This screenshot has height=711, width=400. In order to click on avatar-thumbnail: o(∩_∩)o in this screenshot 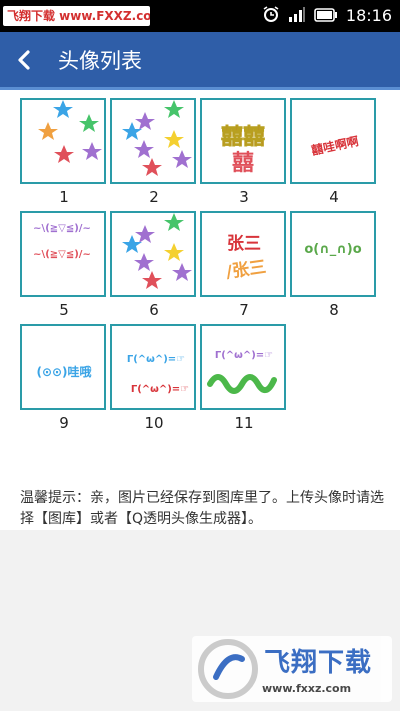, I will do `click(333, 254)`.